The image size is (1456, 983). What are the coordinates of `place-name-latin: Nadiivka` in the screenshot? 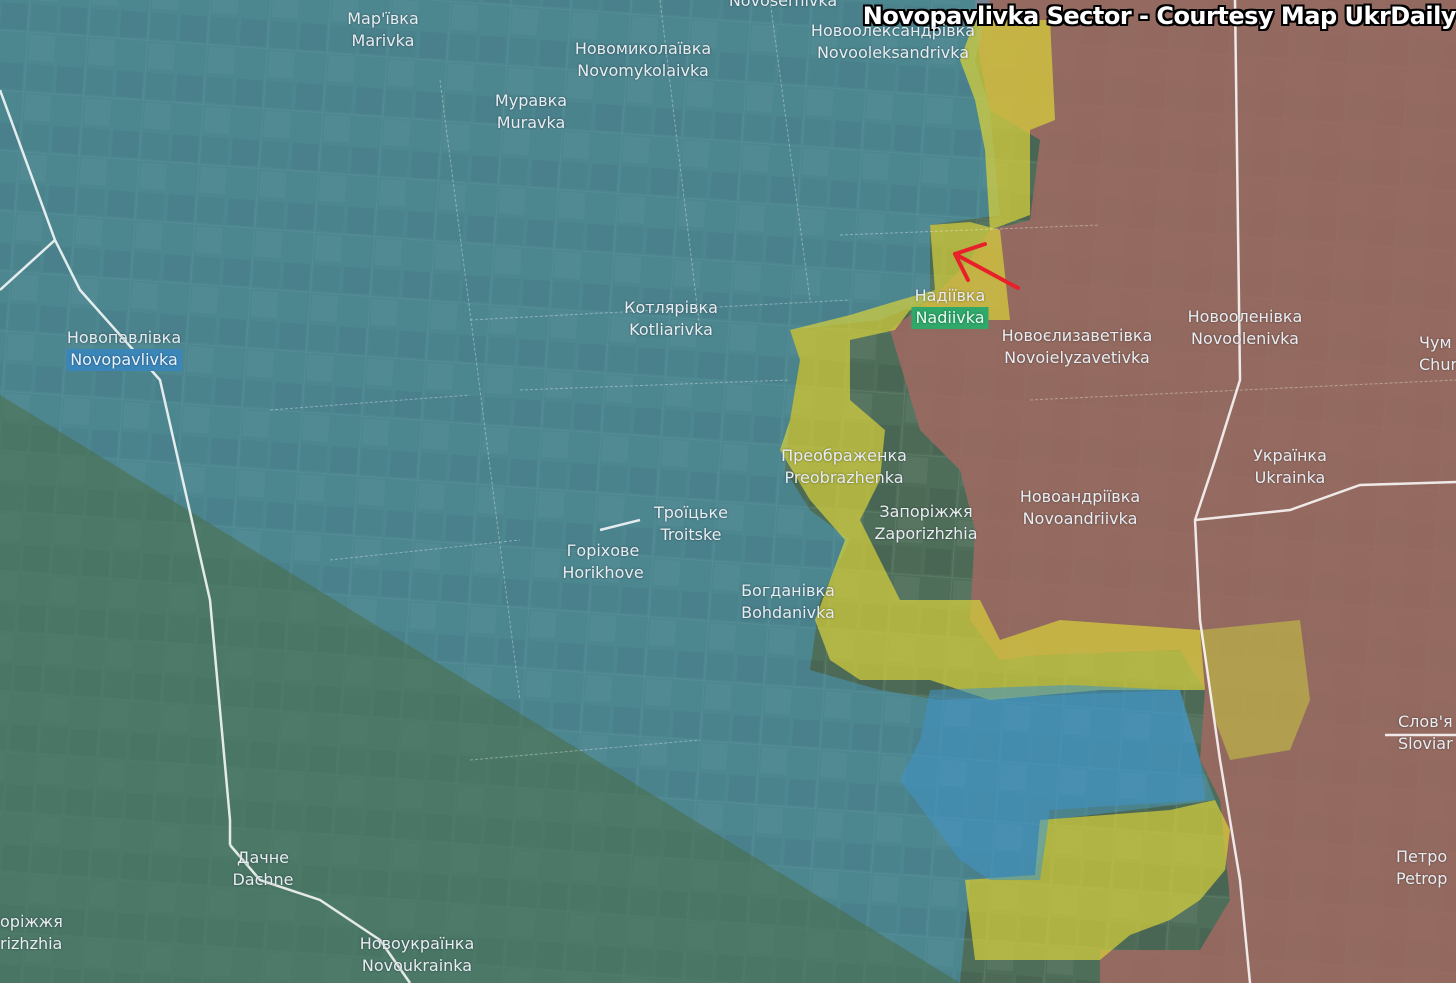 It's located at (950, 318).